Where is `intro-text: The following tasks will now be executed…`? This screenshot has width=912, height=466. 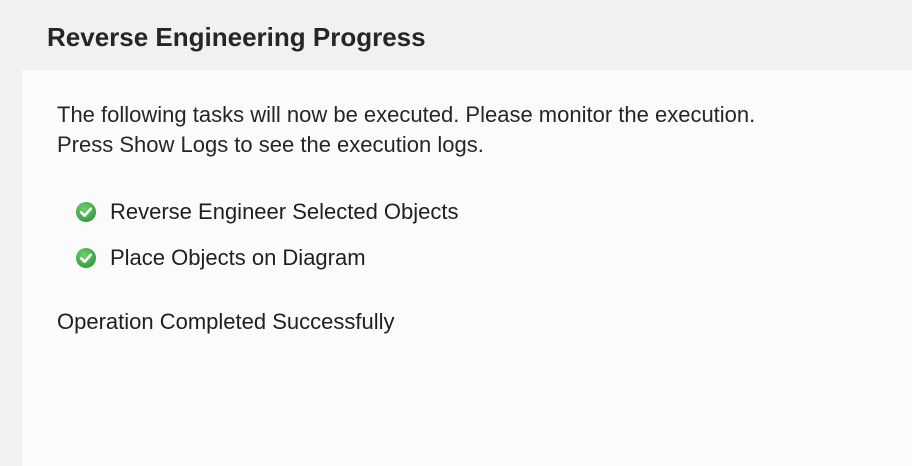
intro-text: The following tasks will now be executed… is located at coordinates (406, 130).